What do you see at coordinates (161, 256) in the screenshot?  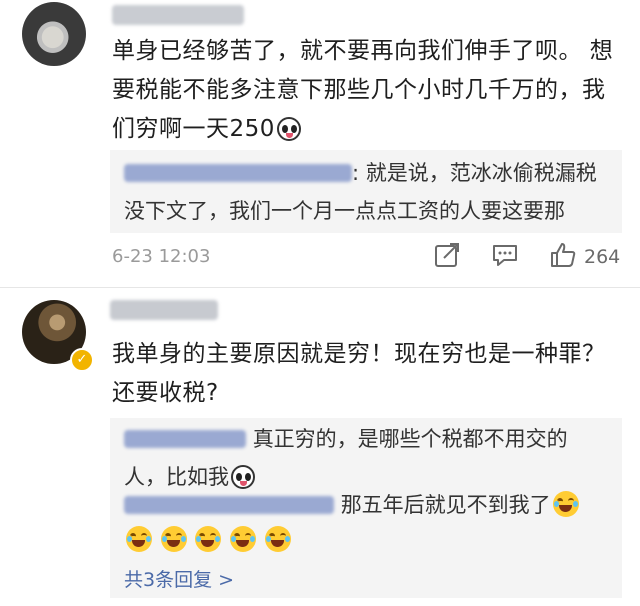 I see `timestamp: 6-23 12:03` at bounding box center [161, 256].